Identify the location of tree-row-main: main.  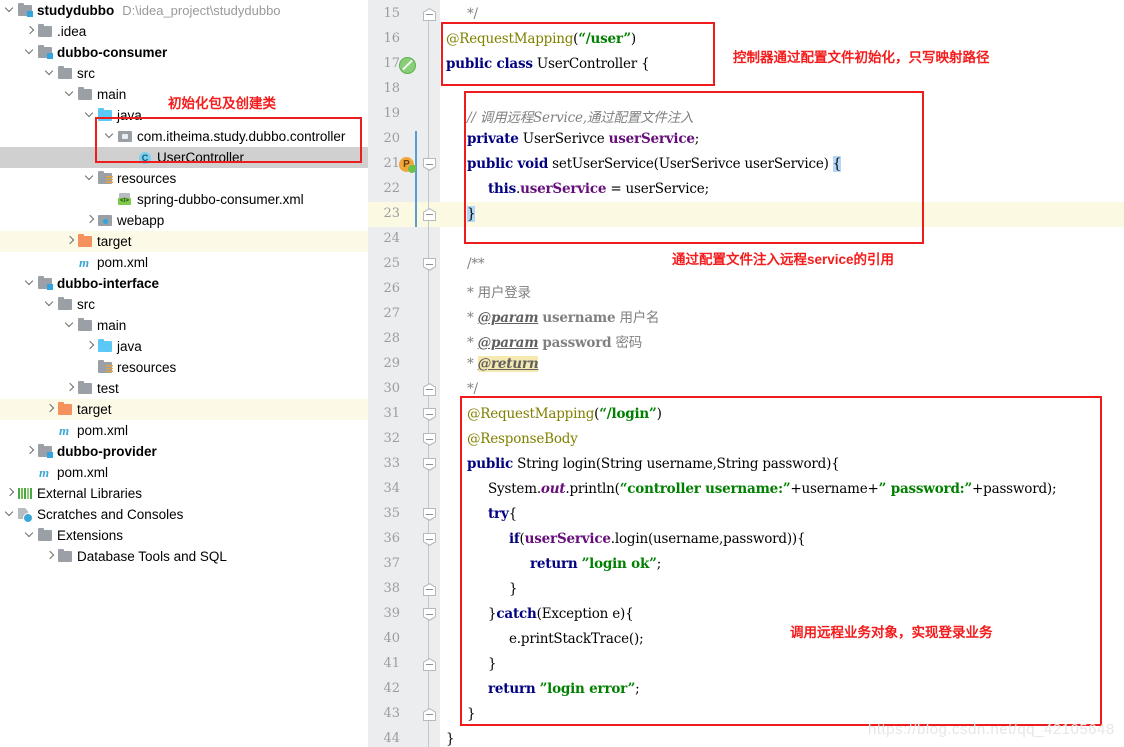
(184, 325).